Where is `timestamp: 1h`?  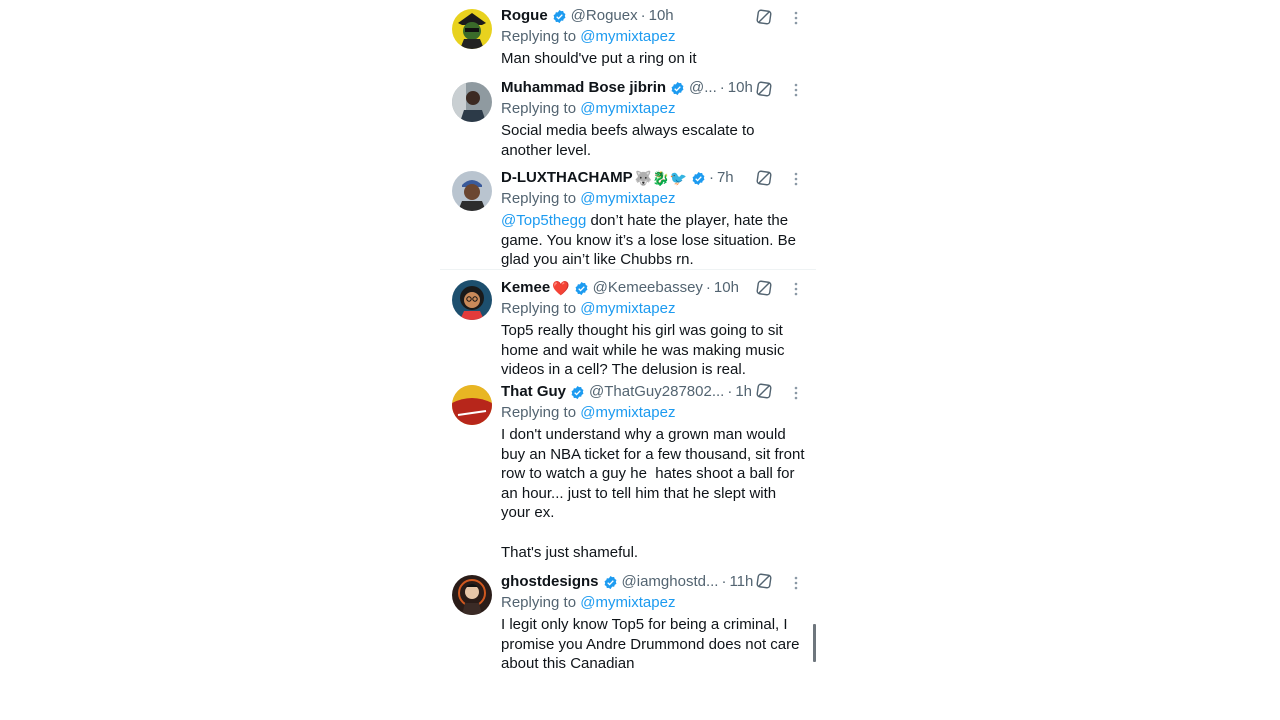
timestamp: 1h is located at coordinates (743, 392).